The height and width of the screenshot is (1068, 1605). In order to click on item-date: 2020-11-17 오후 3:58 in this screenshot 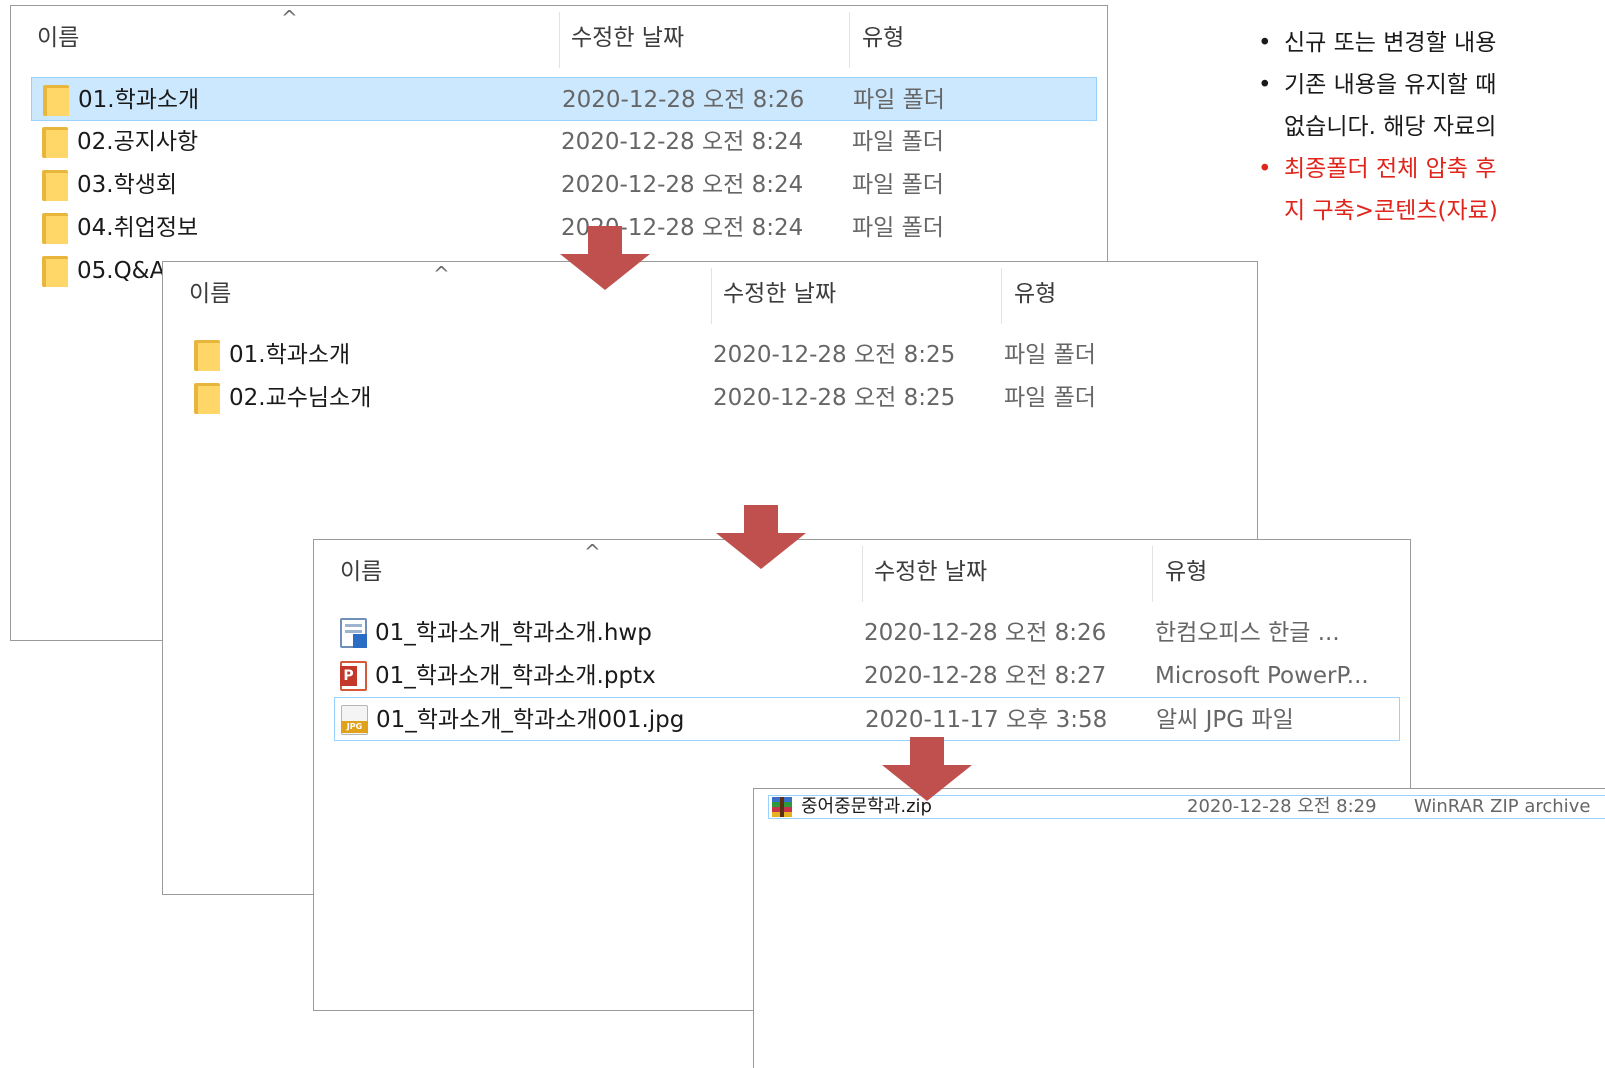, I will do `click(986, 720)`.